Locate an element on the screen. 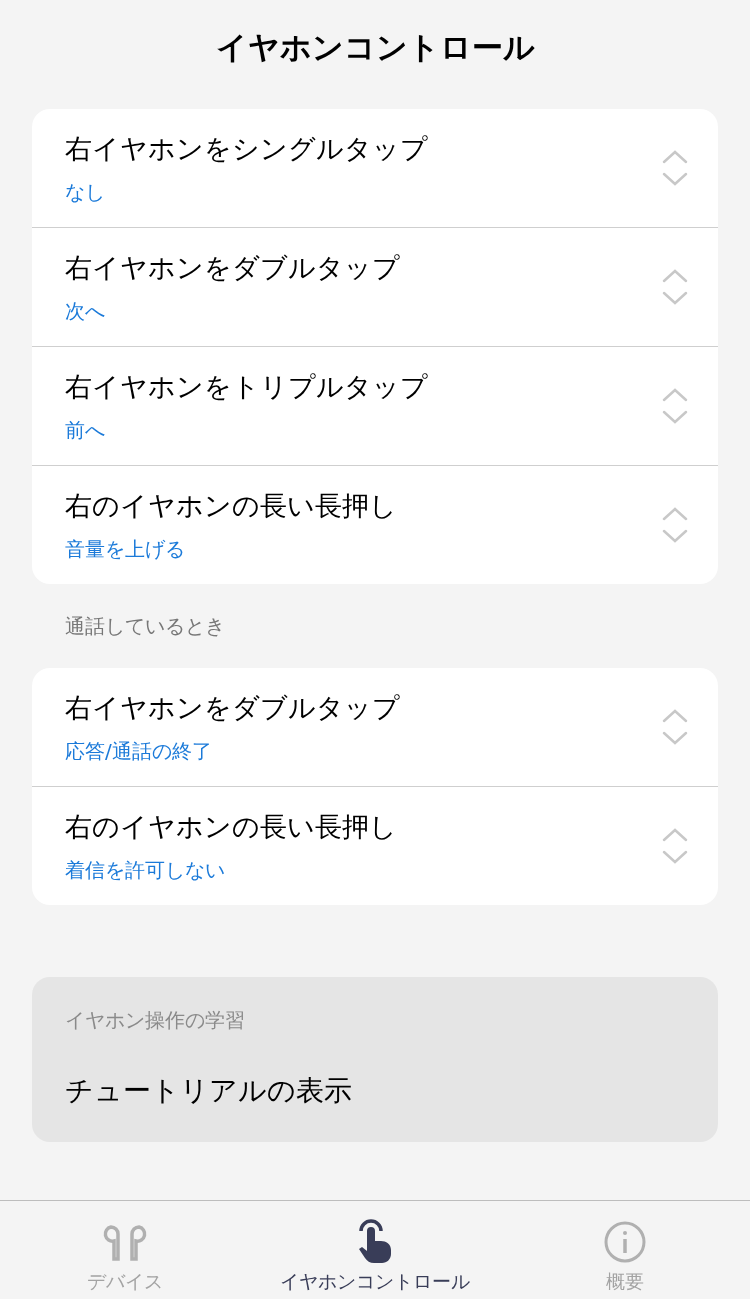 The width and height of the screenshot is (750, 1299). settings-row: 右イヤホンをダブルタップ 応答/通話の終了 is located at coordinates (375, 727).